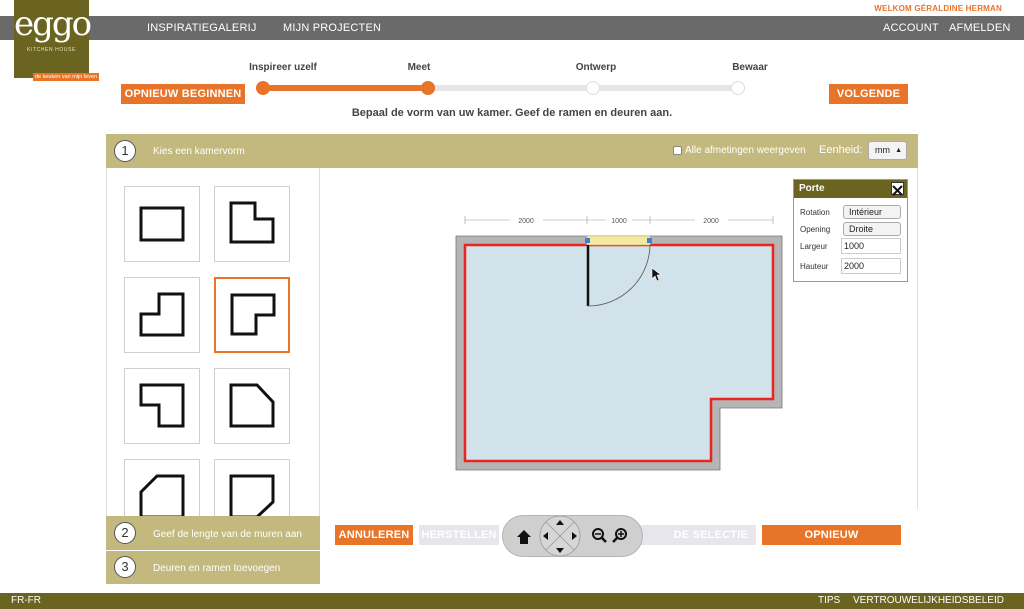 This screenshot has height=609, width=1024. What do you see at coordinates (183, 94) in the screenshot?
I see `restart-button: OPNIEUW BEGINNEN` at bounding box center [183, 94].